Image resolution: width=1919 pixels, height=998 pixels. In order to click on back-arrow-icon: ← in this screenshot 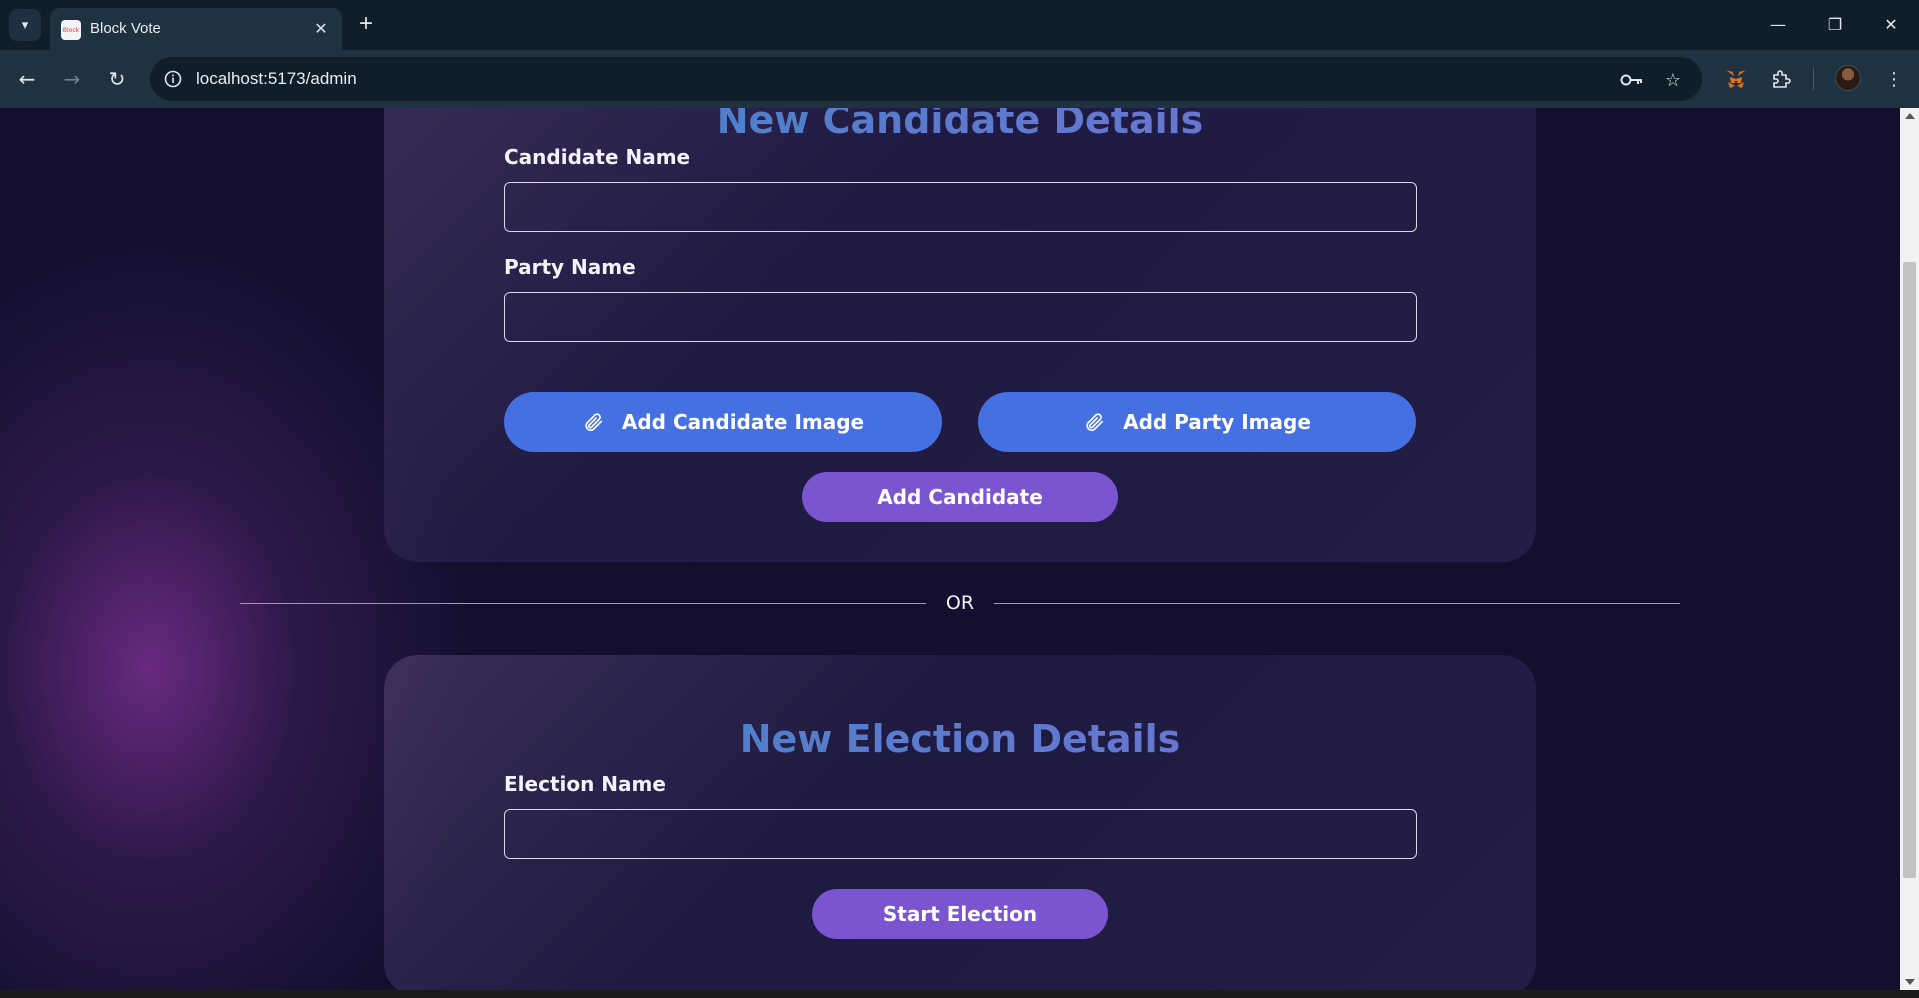, I will do `click(27, 79)`.